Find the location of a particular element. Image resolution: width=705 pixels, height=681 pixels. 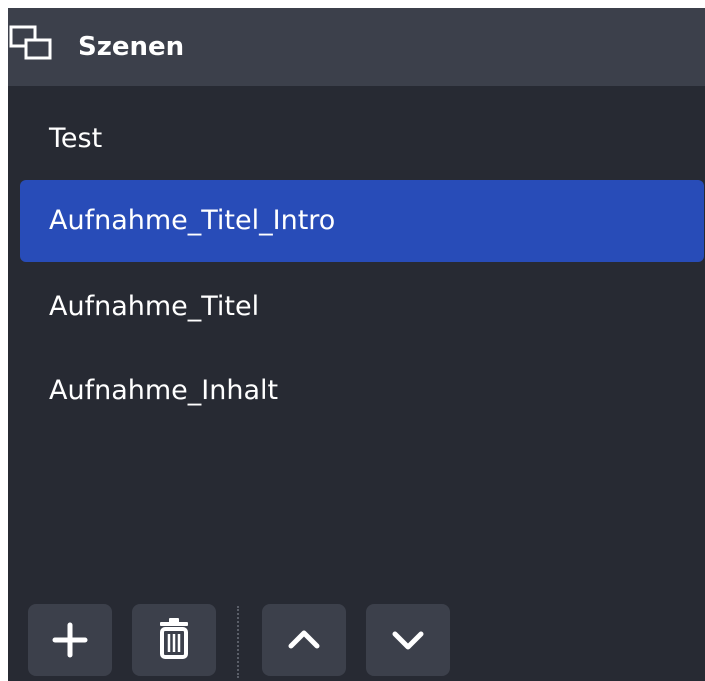

move-scene-down-button is located at coordinates (408, 640).